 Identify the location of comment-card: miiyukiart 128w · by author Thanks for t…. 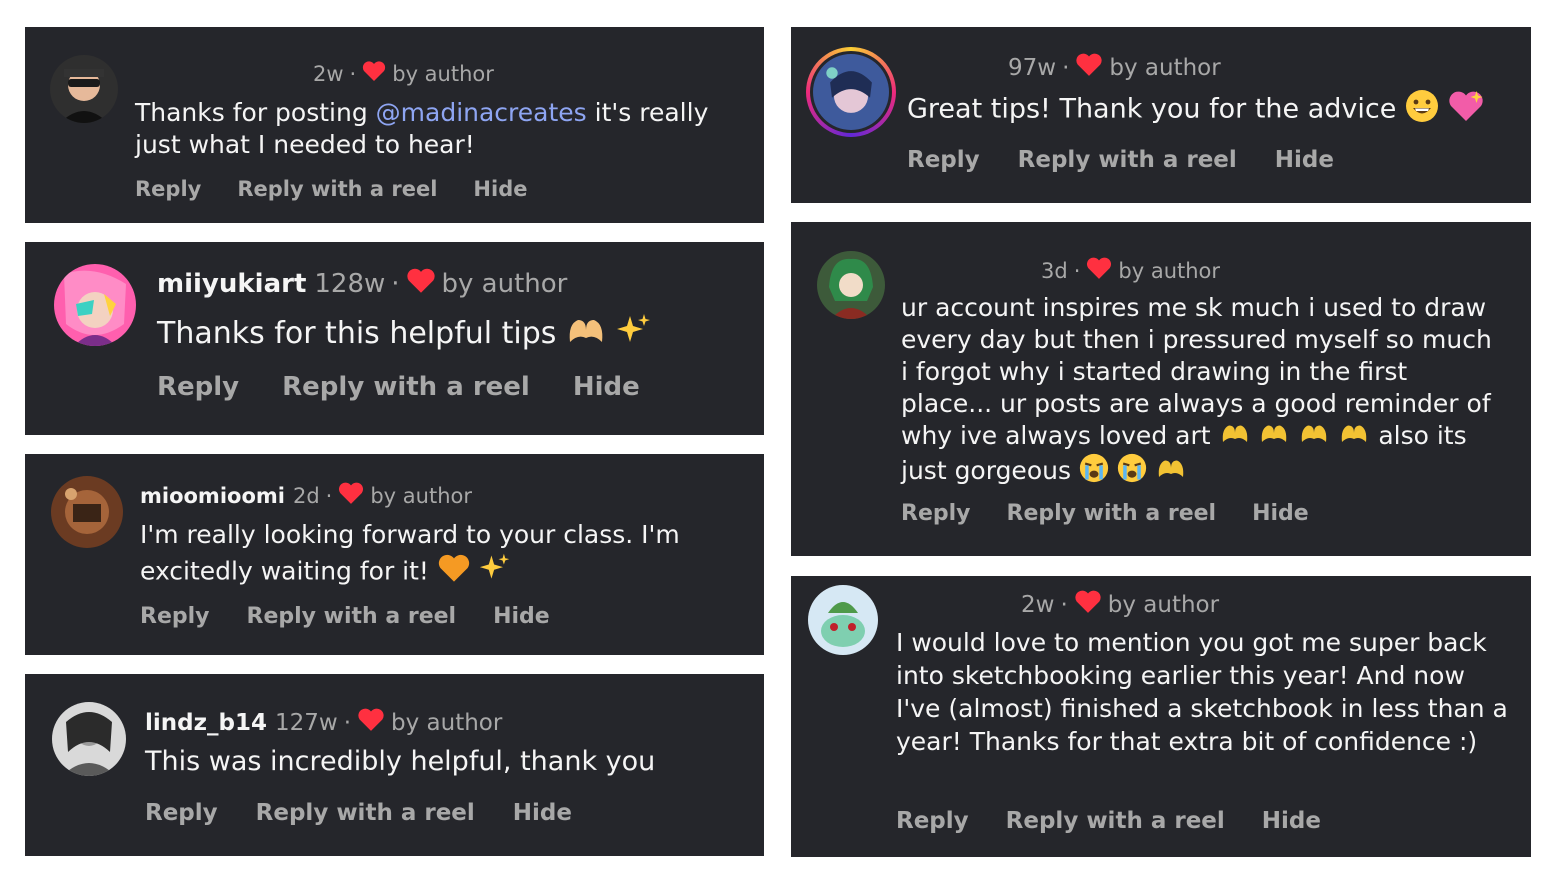
(394, 338).